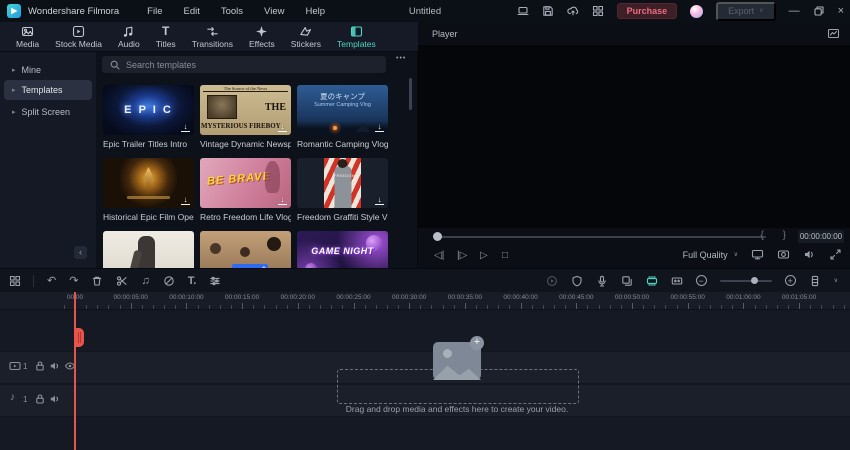 This screenshot has width=850, height=450. I want to click on menu-help: Help, so click(315, 11).